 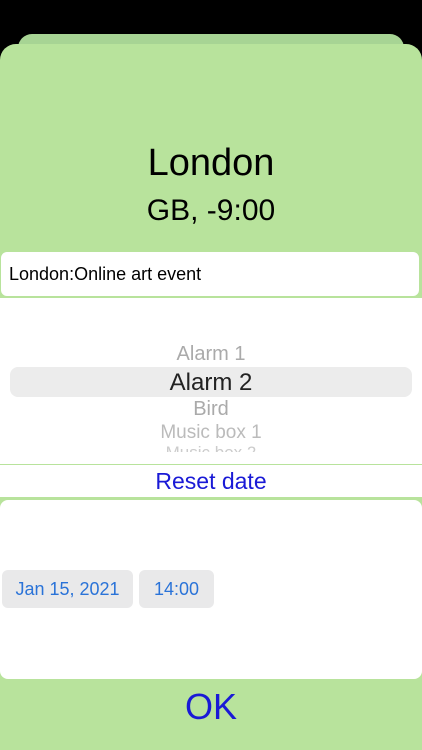 I want to click on ok-button: OK, so click(x=211, y=707).